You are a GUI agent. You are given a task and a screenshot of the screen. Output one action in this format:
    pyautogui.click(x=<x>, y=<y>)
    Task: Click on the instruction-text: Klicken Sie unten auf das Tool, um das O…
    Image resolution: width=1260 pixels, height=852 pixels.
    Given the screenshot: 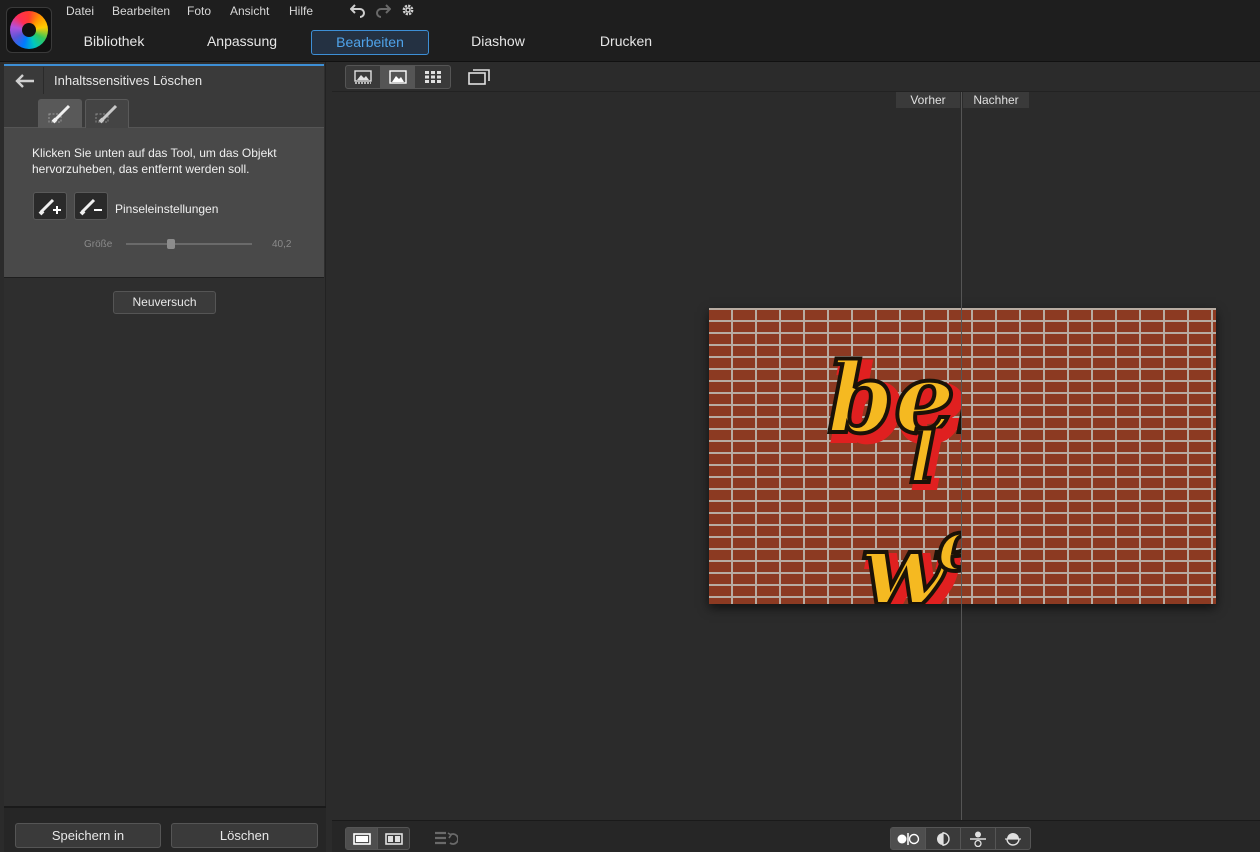 What is the action you would take?
    pyautogui.click(x=154, y=161)
    